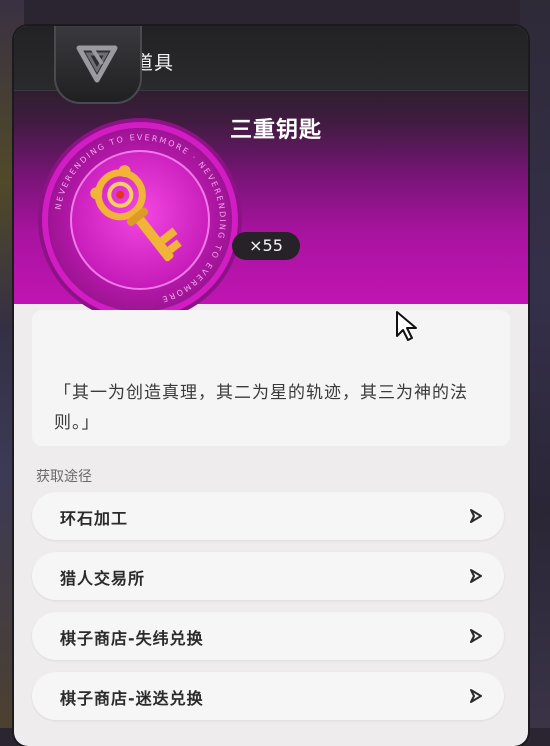  What do you see at coordinates (268, 516) in the screenshot?
I see `source-item-ring-stone: 环石加工` at bounding box center [268, 516].